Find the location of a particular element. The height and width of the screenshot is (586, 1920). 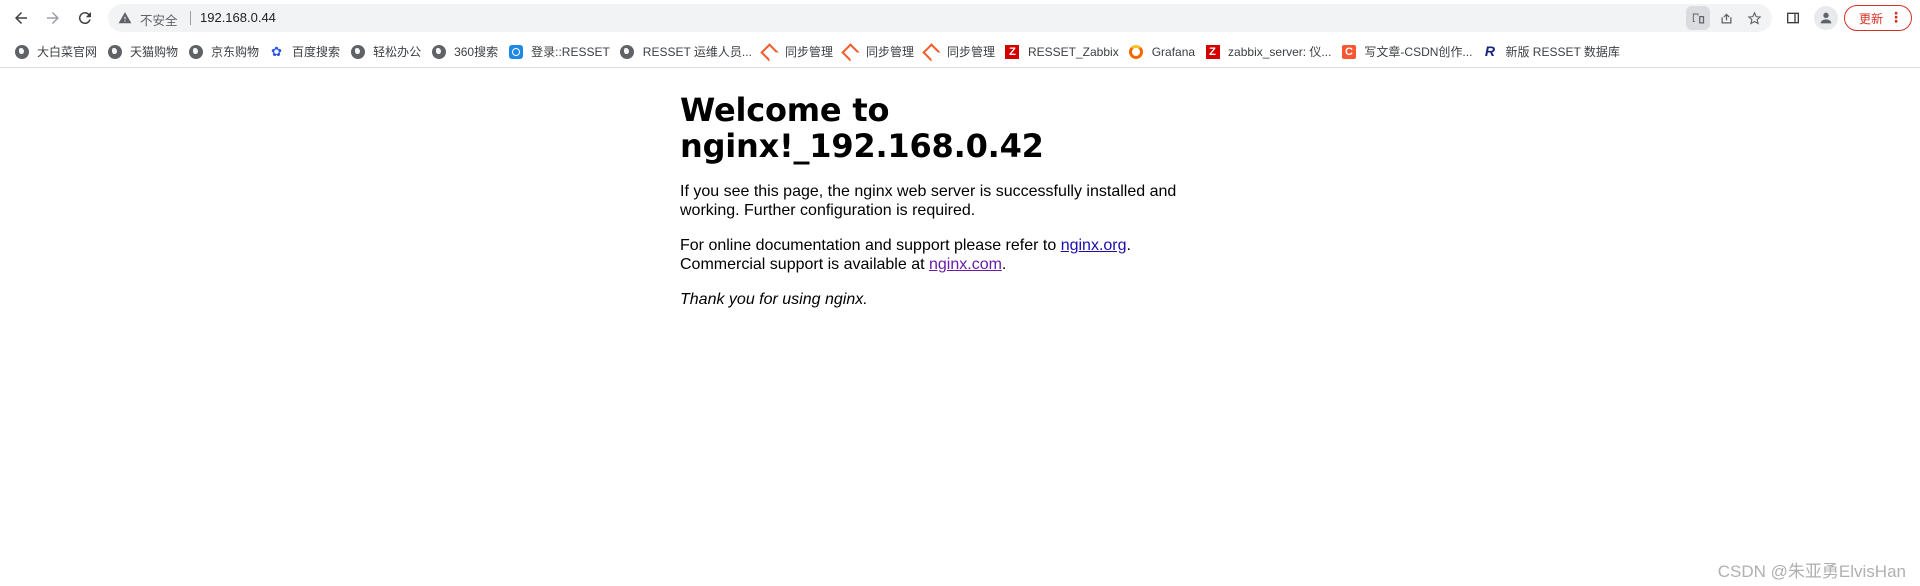

more-vert-icon: ⋮ is located at coordinates (1896, 17).